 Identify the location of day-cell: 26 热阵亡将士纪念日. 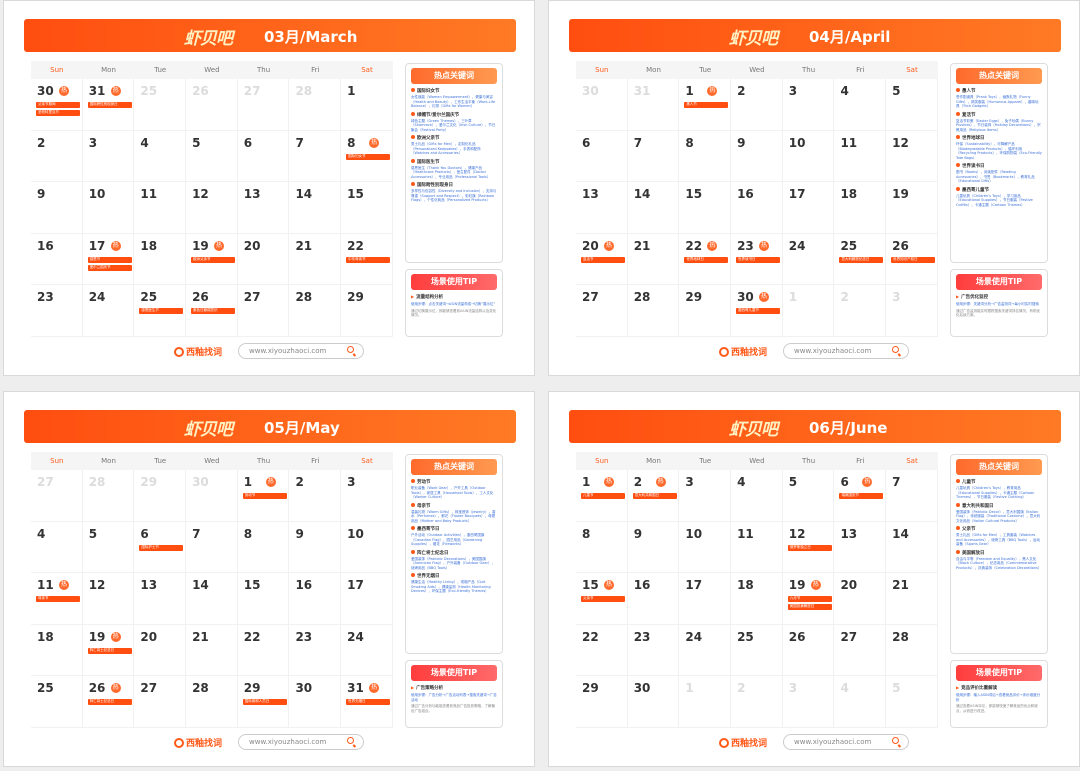
(108, 702).